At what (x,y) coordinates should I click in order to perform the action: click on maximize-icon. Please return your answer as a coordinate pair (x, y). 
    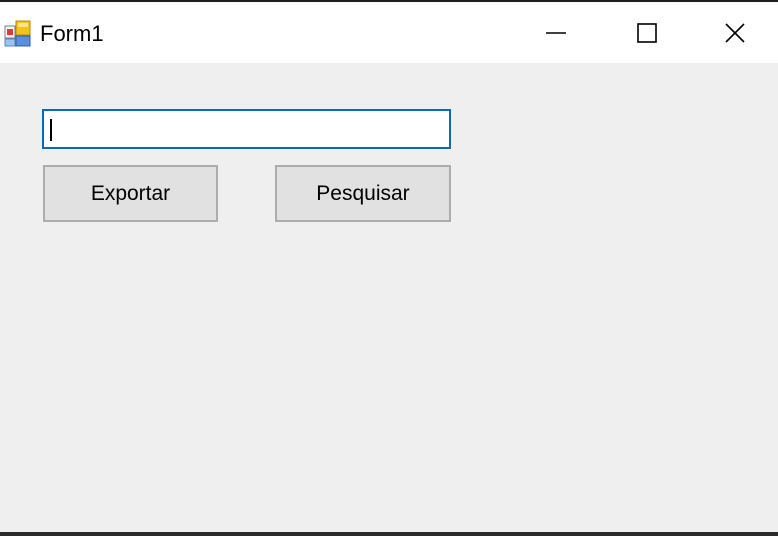
    Looking at the image, I should click on (647, 33).